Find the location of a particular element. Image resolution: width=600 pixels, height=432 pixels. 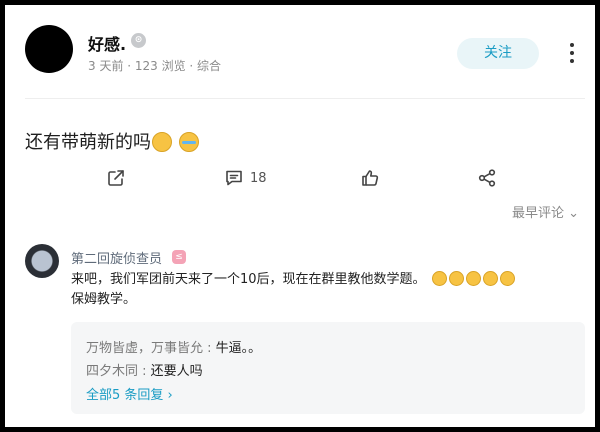

screen-frame-right is located at coordinates (597, 216).